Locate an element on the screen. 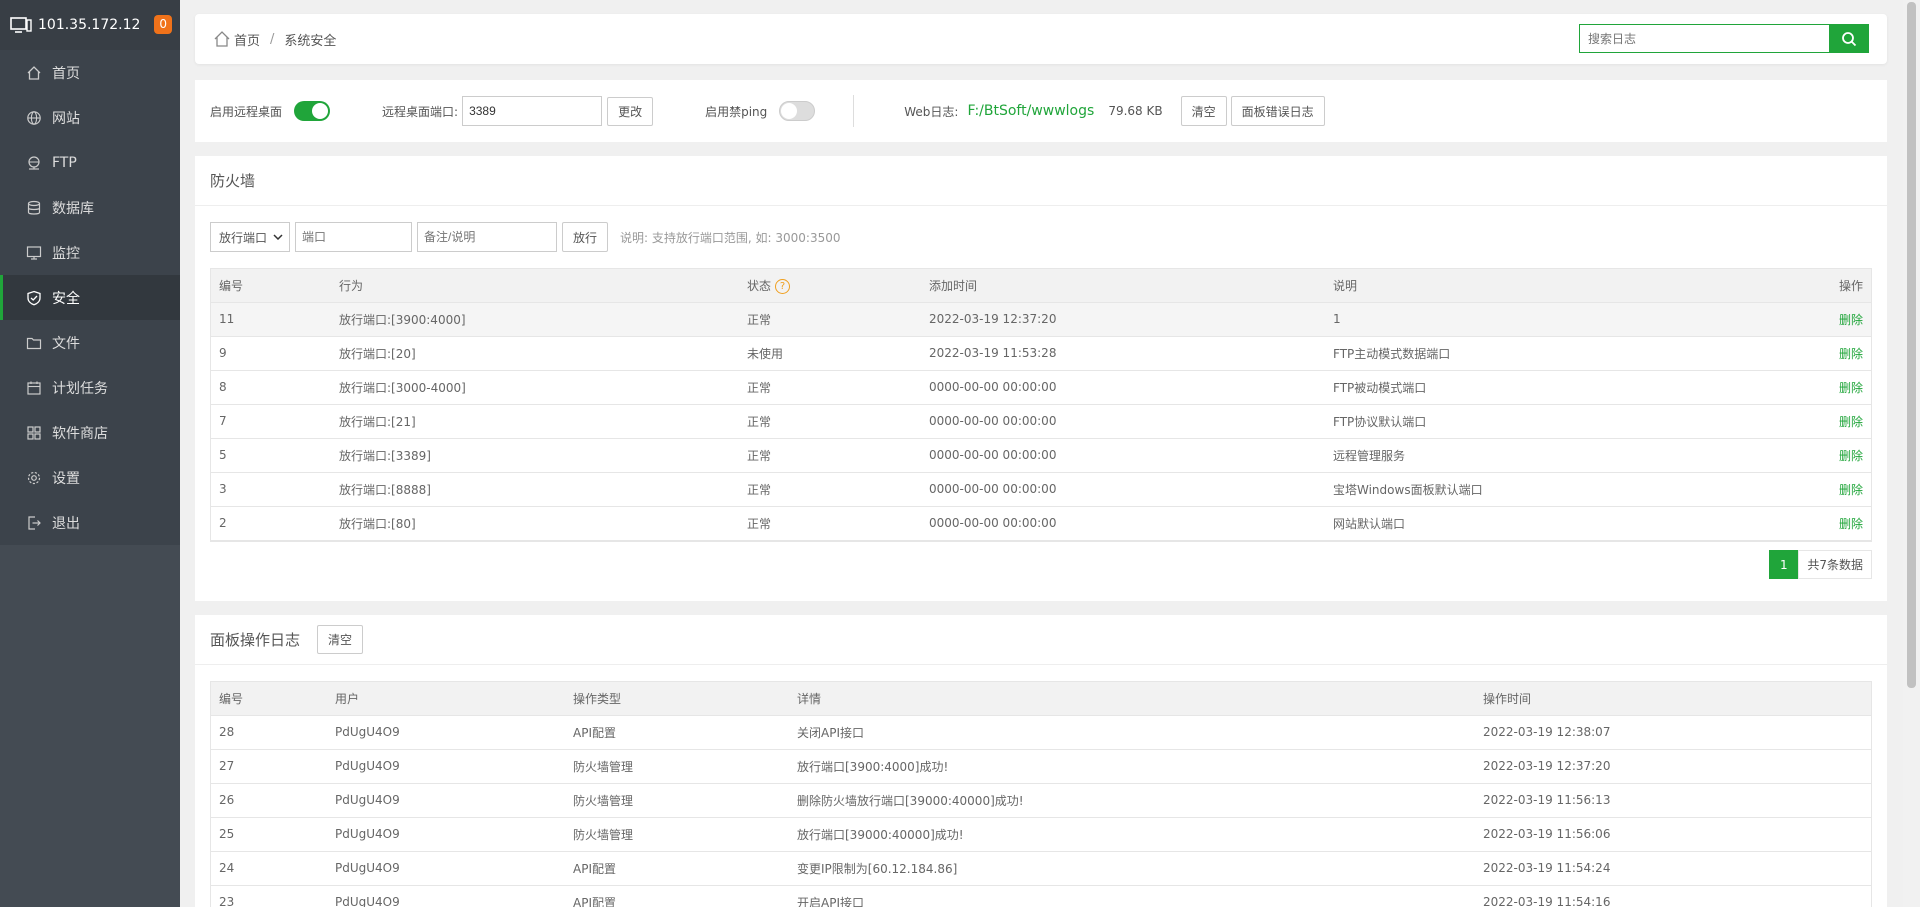  remote-port-input is located at coordinates (532, 111).